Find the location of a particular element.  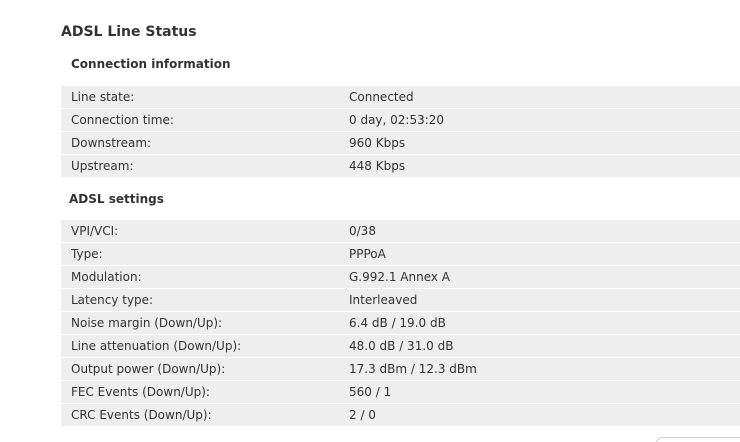

table-row: Modulation: G.992.1 Annex A is located at coordinates (400, 277).